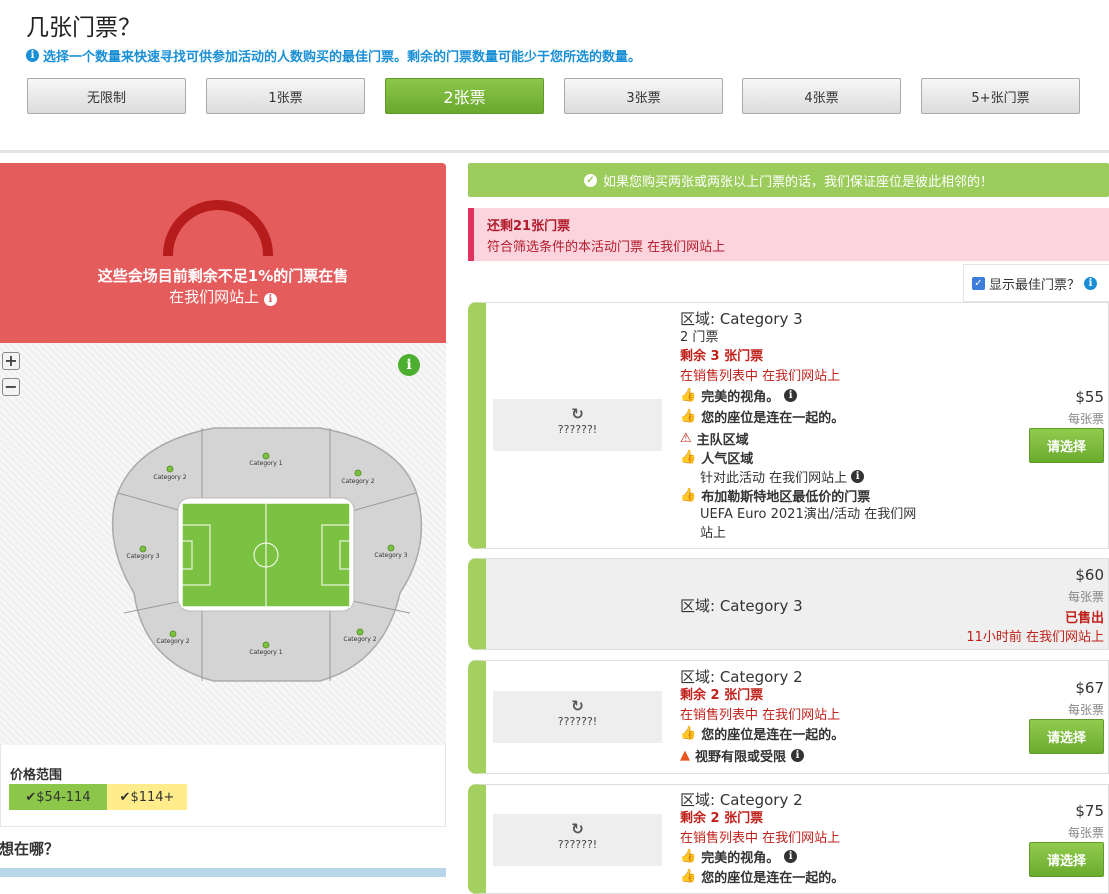  What do you see at coordinates (1089, 688) in the screenshot?
I see `listing-price: $67` at bounding box center [1089, 688].